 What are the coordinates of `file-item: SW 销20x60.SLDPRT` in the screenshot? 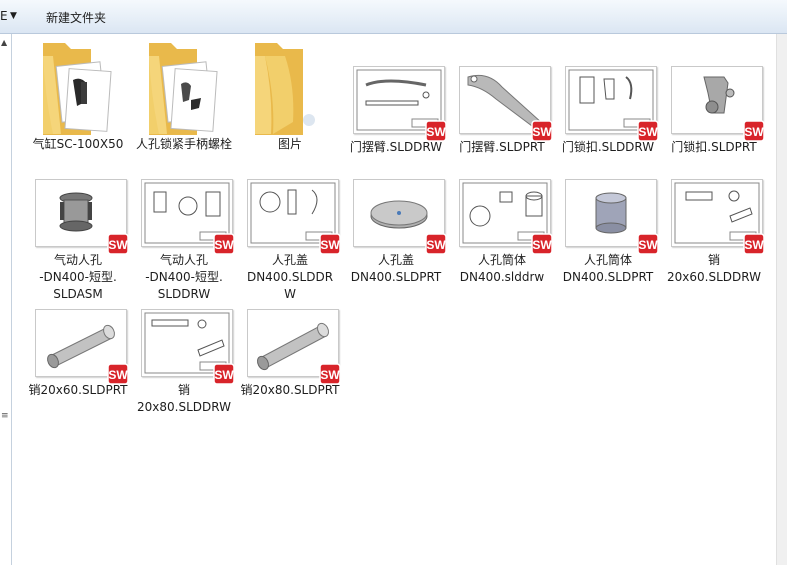 It's located at (76, 369).